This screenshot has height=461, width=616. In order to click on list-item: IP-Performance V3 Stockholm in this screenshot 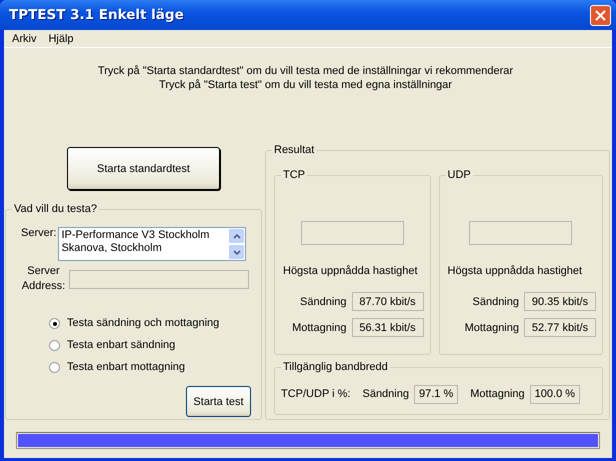, I will do `click(143, 235)`.